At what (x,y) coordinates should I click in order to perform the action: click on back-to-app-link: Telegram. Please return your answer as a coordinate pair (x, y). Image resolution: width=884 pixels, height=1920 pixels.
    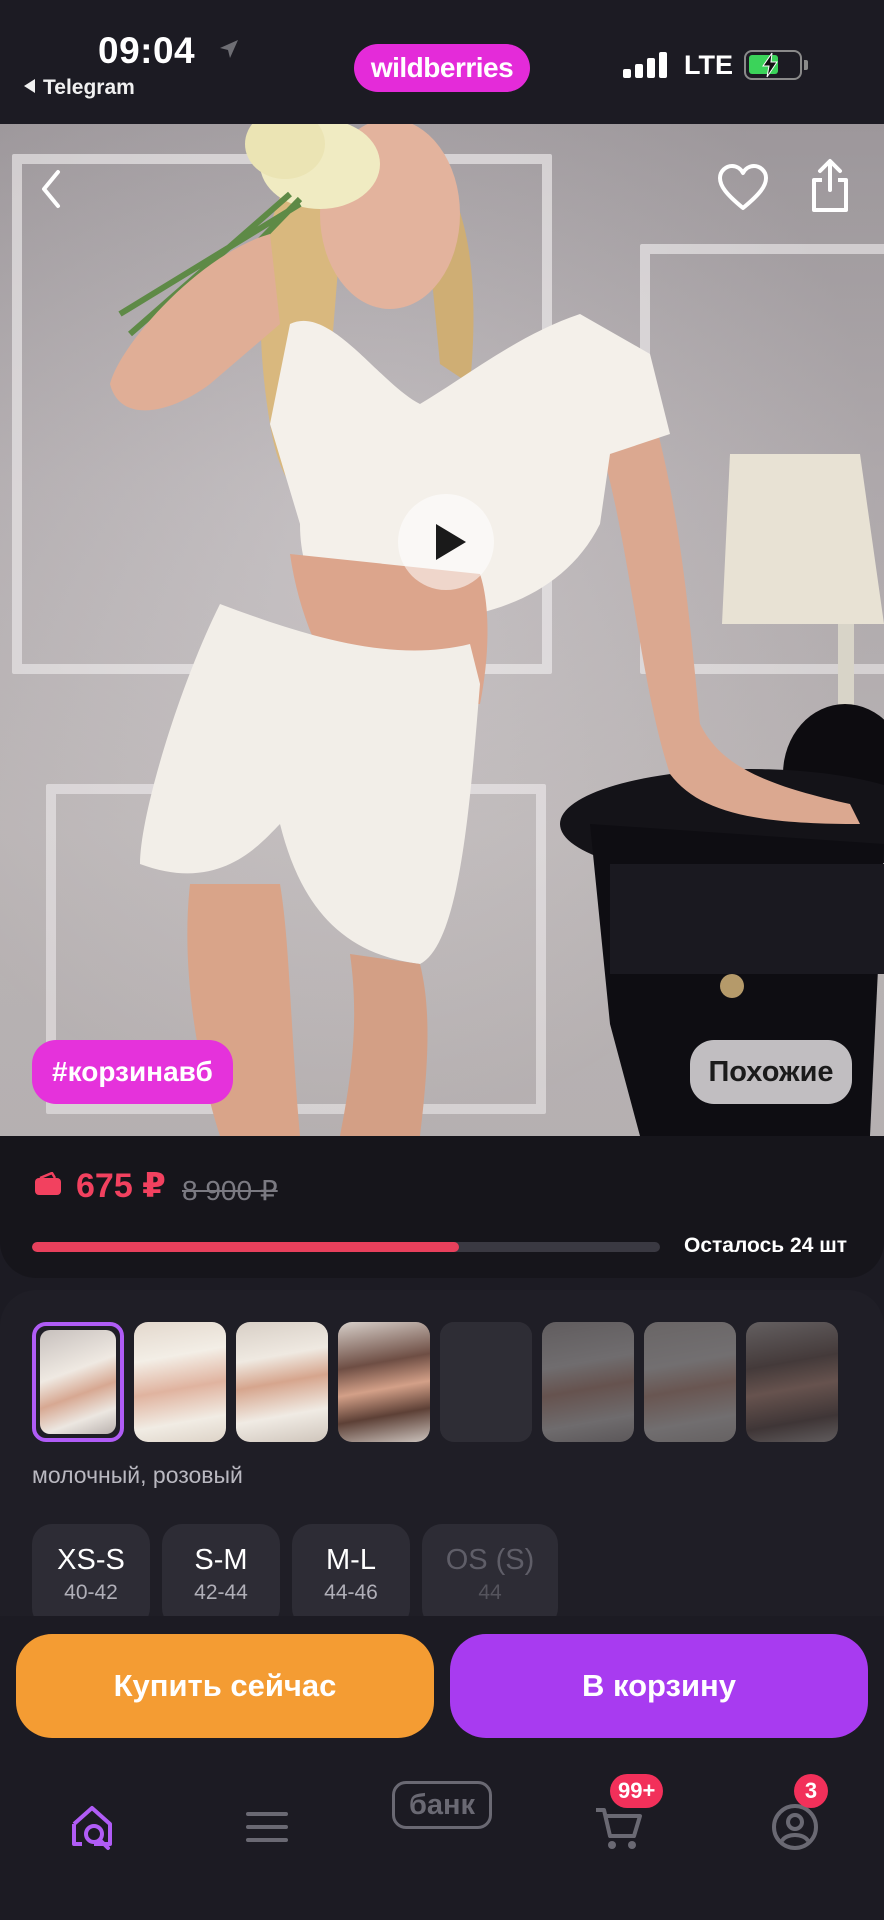
    Looking at the image, I should click on (79, 88).